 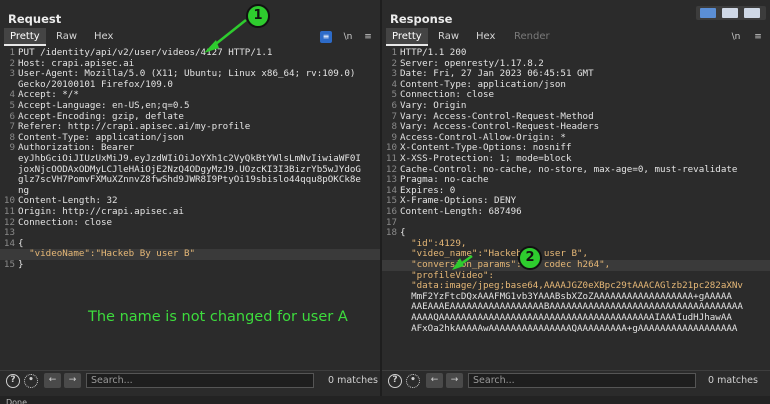 I want to click on side-by-side-layout-icon, so click(x=708, y=13).